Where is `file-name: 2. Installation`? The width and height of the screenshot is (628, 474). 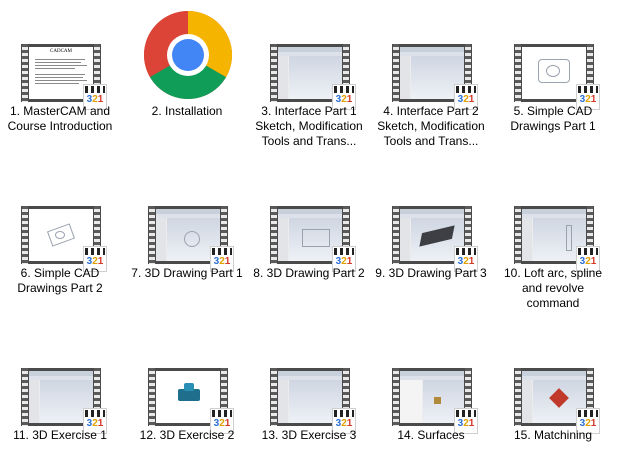 file-name: 2. Installation is located at coordinates (187, 111).